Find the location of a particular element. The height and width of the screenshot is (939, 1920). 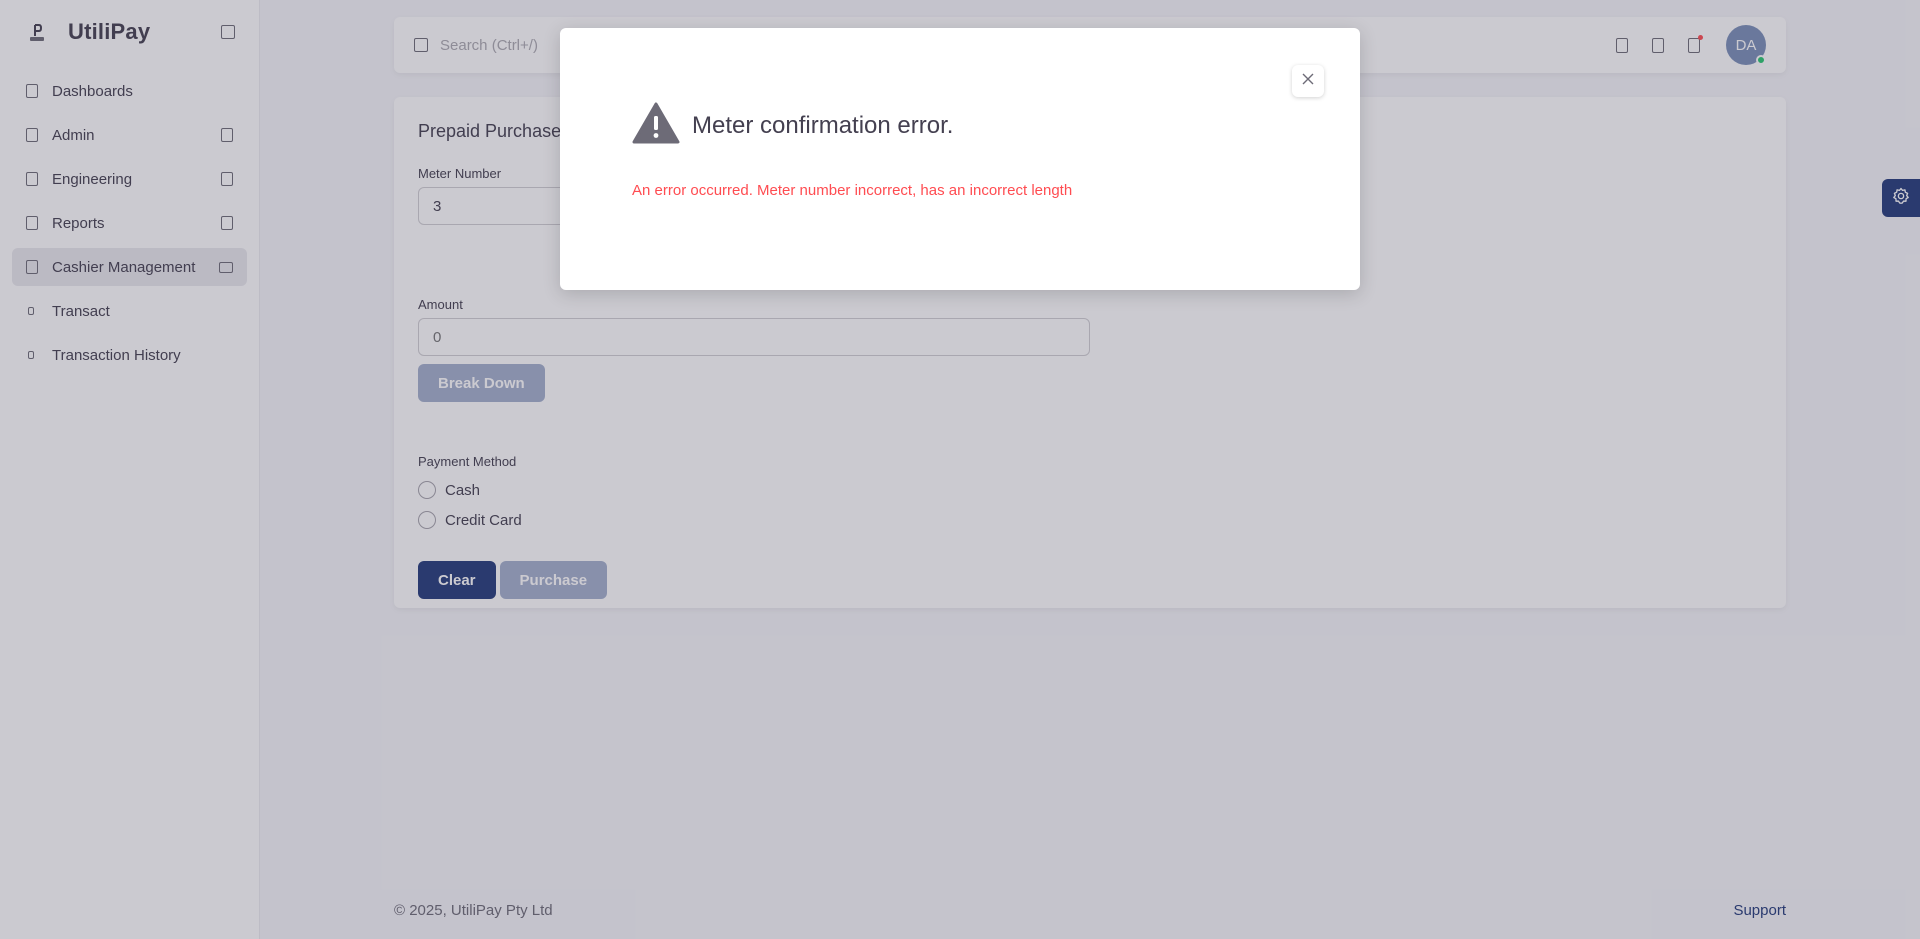

close-icon is located at coordinates (1308, 81).